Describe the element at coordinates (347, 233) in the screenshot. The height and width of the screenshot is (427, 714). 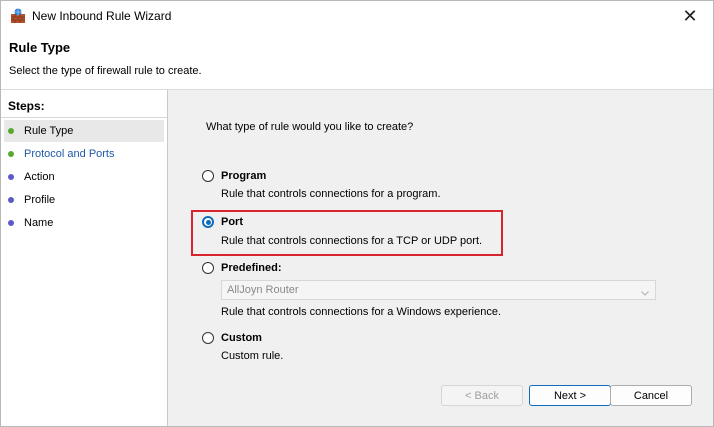
I see `port-highlight-box` at that location.